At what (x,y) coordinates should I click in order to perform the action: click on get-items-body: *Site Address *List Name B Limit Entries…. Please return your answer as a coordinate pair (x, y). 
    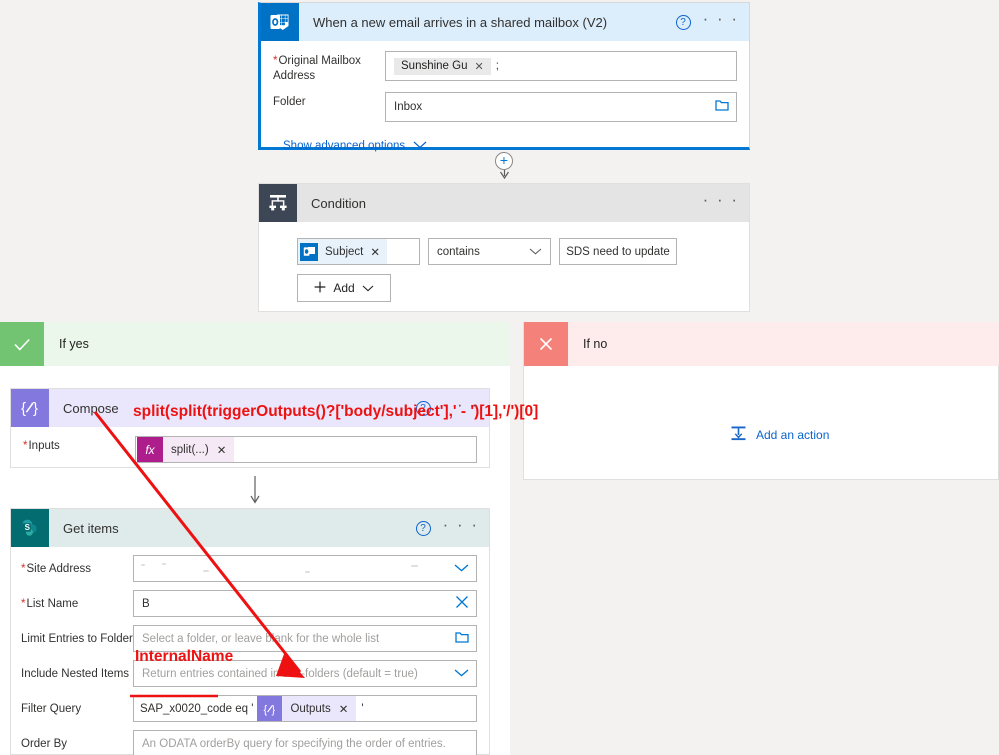
    Looking at the image, I should click on (250, 651).